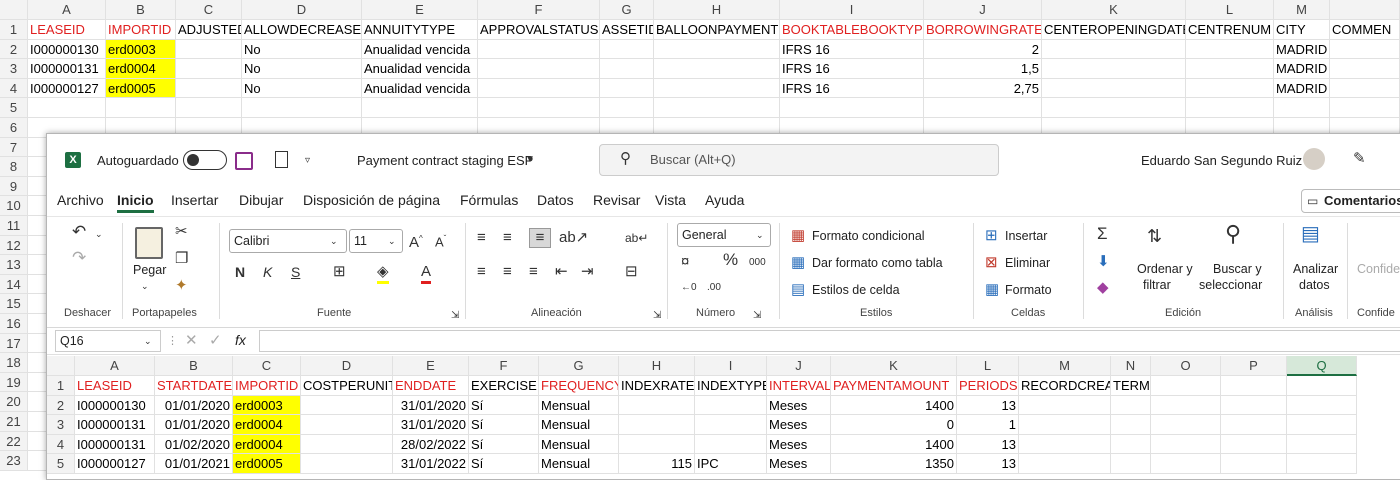 Image resolution: width=1400 pixels, height=480 pixels. Describe the element at coordinates (724, 235) in the screenshot. I see `number-format-select: General ⌄` at that location.